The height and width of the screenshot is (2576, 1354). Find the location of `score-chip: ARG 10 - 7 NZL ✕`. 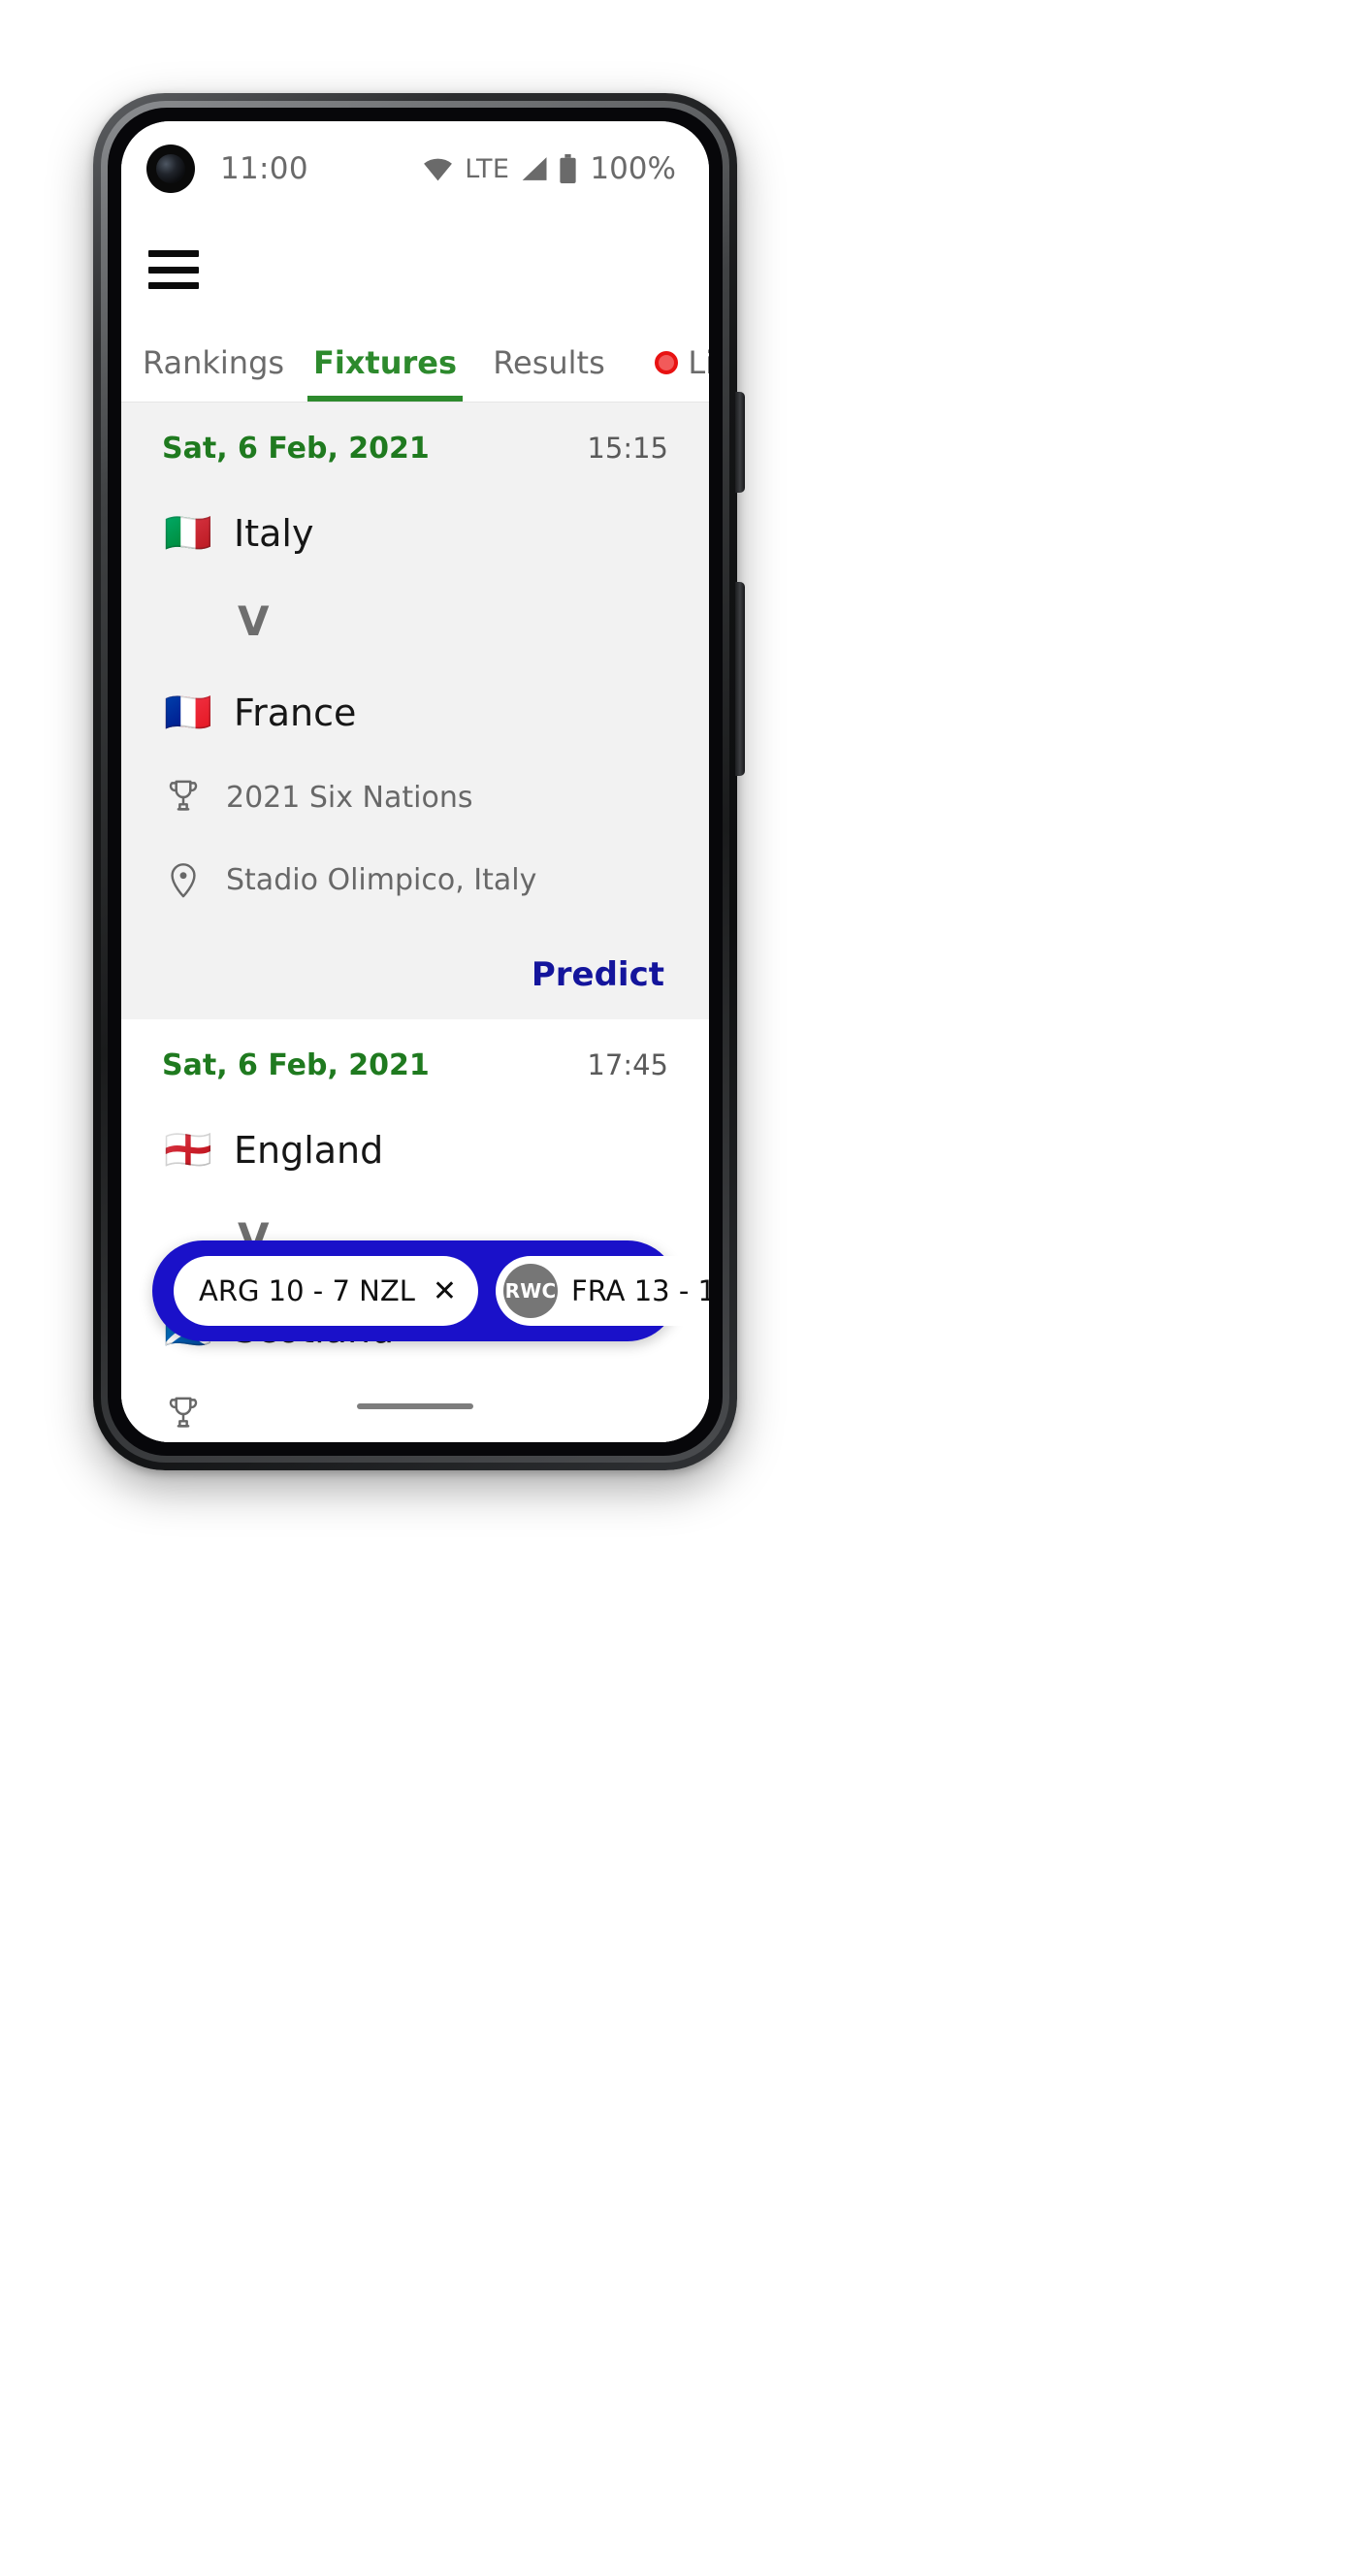

score-chip: ARG 10 - 7 NZL ✕ is located at coordinates (326, 1291).